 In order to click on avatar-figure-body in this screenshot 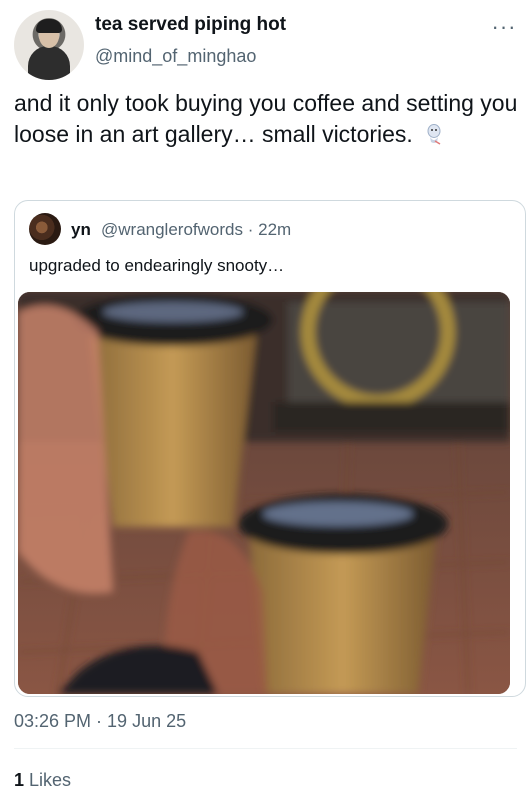, I will do `click(49, 63)`.